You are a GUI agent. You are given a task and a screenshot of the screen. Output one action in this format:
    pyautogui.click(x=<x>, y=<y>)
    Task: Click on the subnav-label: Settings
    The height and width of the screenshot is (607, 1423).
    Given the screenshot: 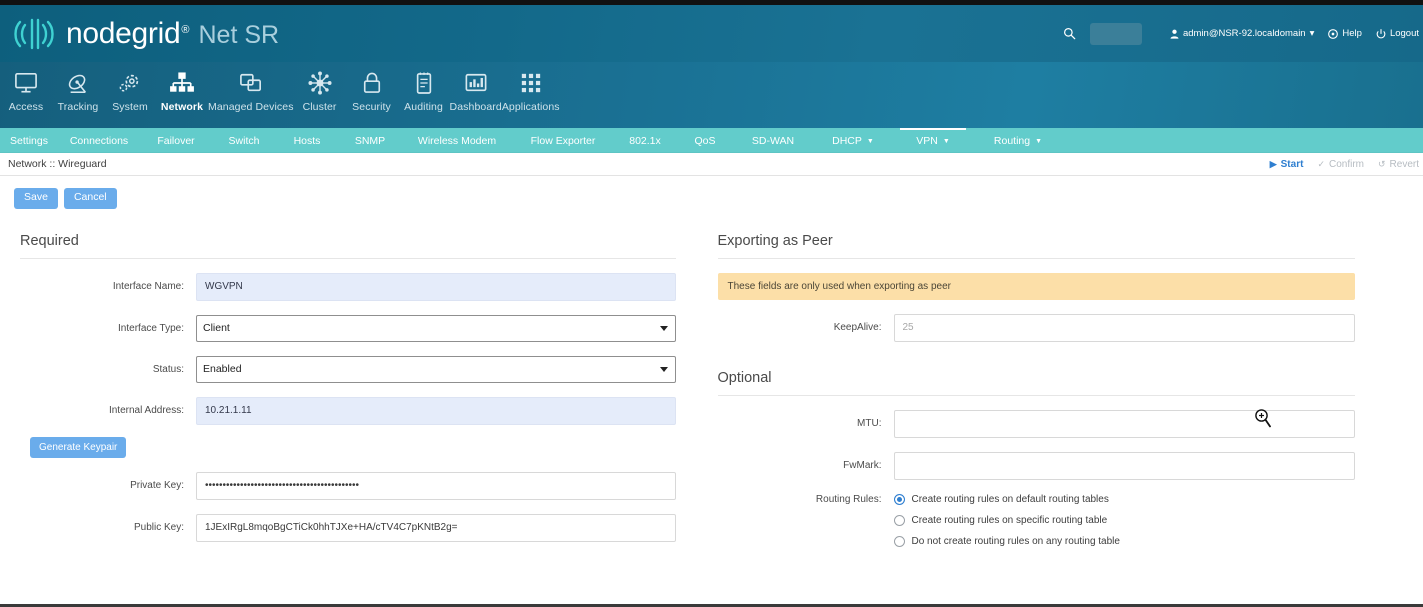 What is the action you would take?
    pyautogui.click(x=29, y=140)
    